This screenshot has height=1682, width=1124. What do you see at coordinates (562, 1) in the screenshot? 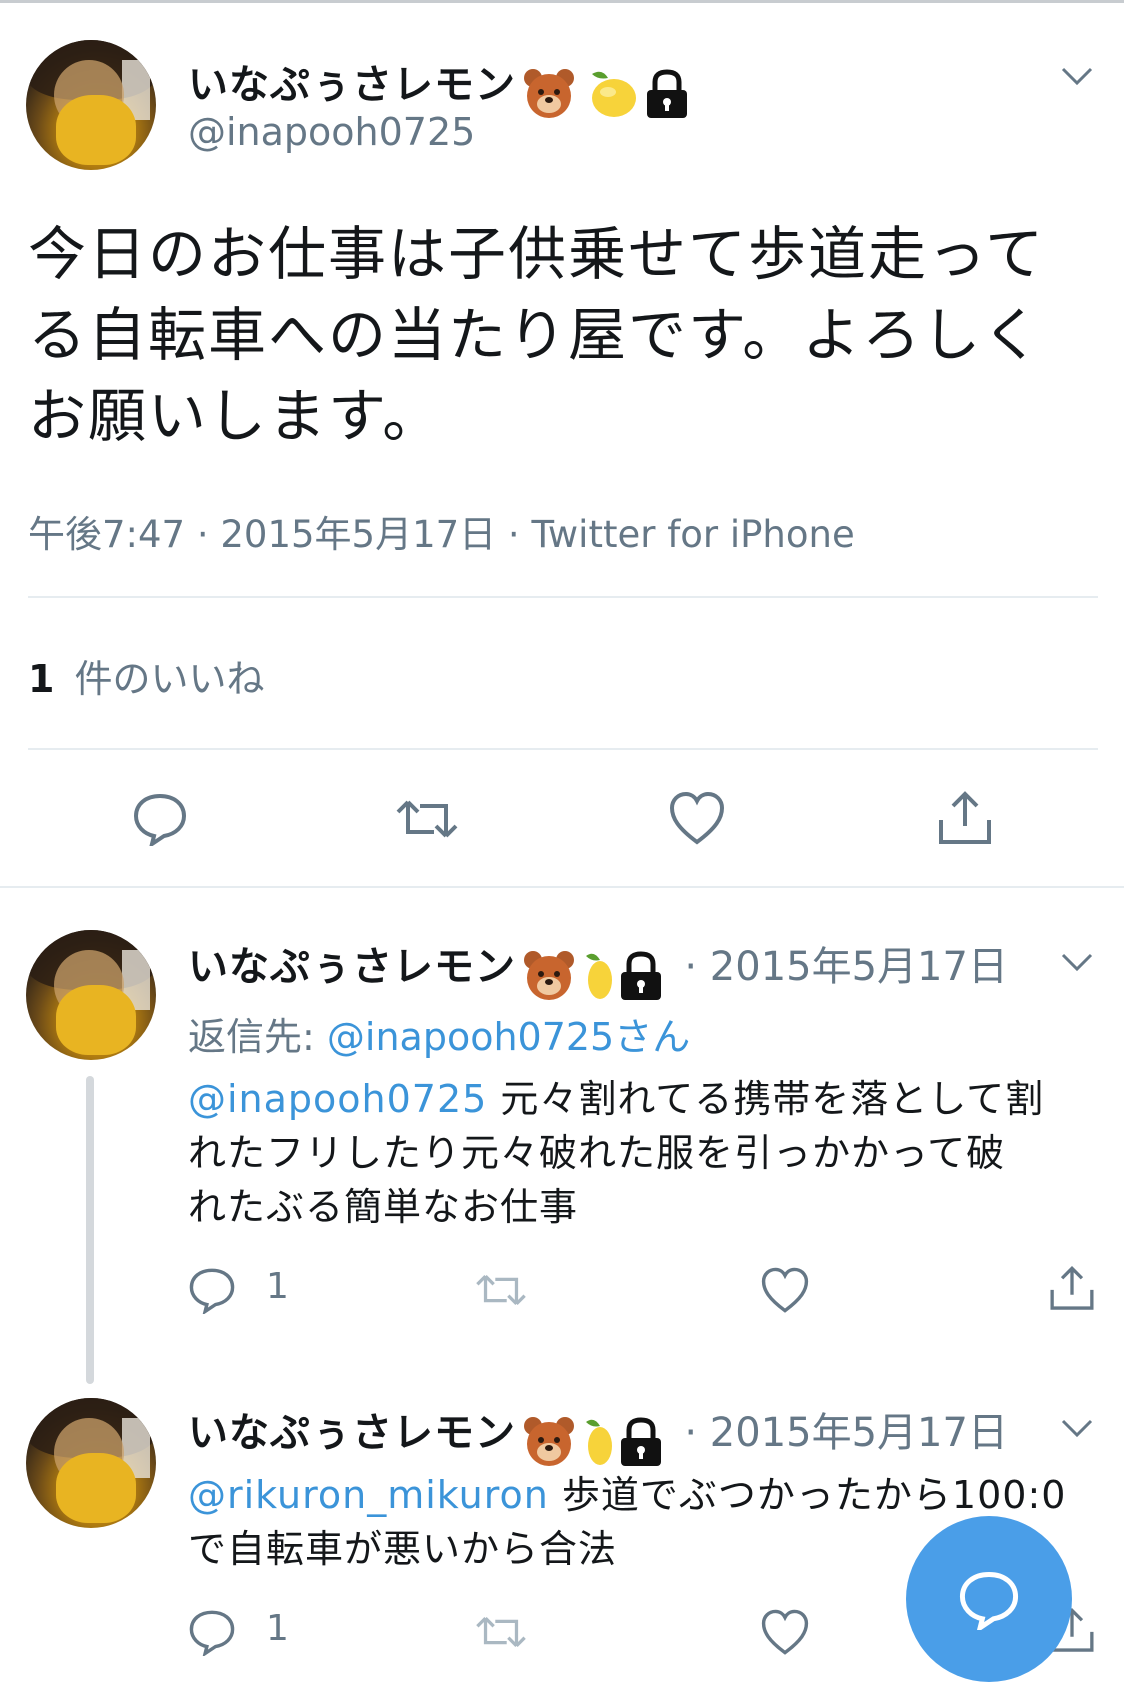
I see `top-divider` at bounding box center [562, 1].